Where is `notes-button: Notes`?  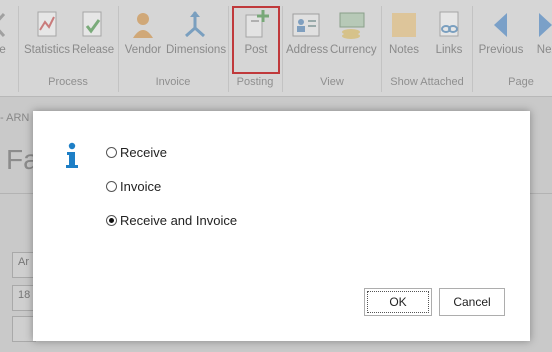 notes-button: Notes is located at coordinates (404, 39).